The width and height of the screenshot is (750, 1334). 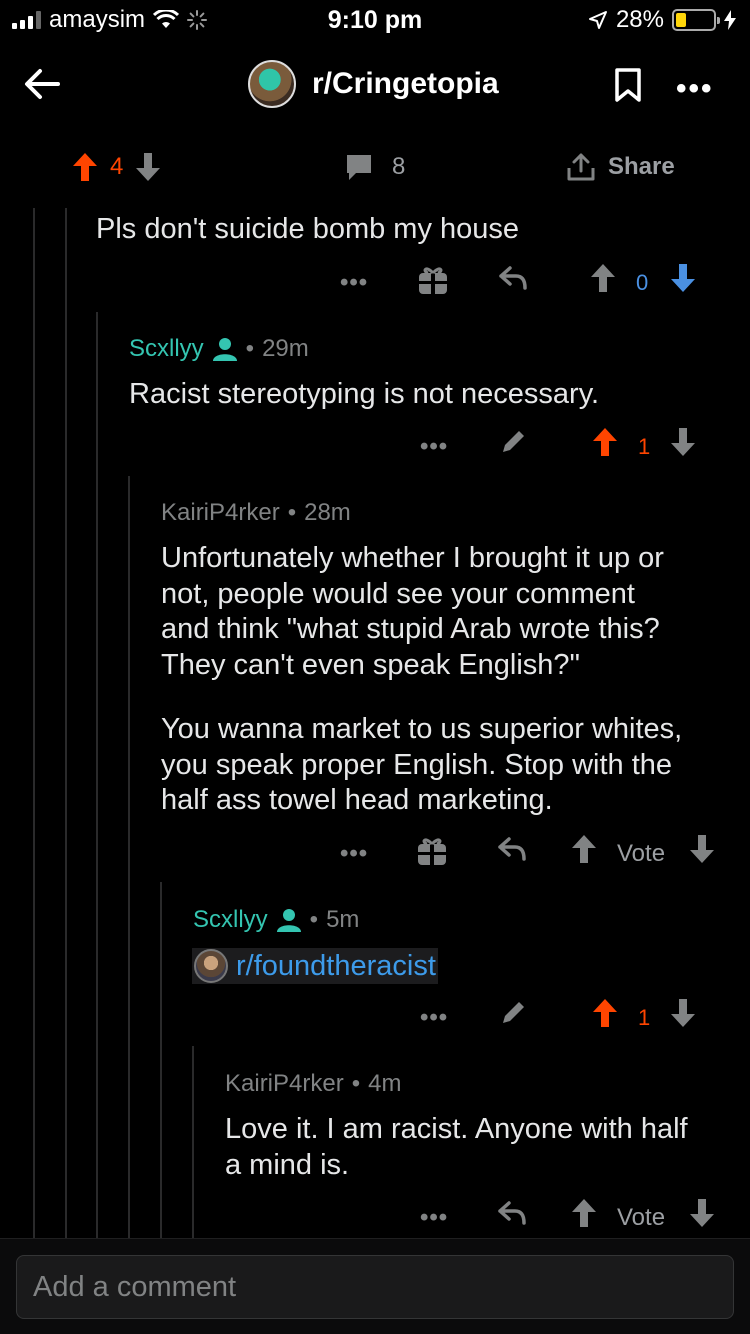 I want to click on comment-line: not, people would see your comment, so click(x=398, y=593).